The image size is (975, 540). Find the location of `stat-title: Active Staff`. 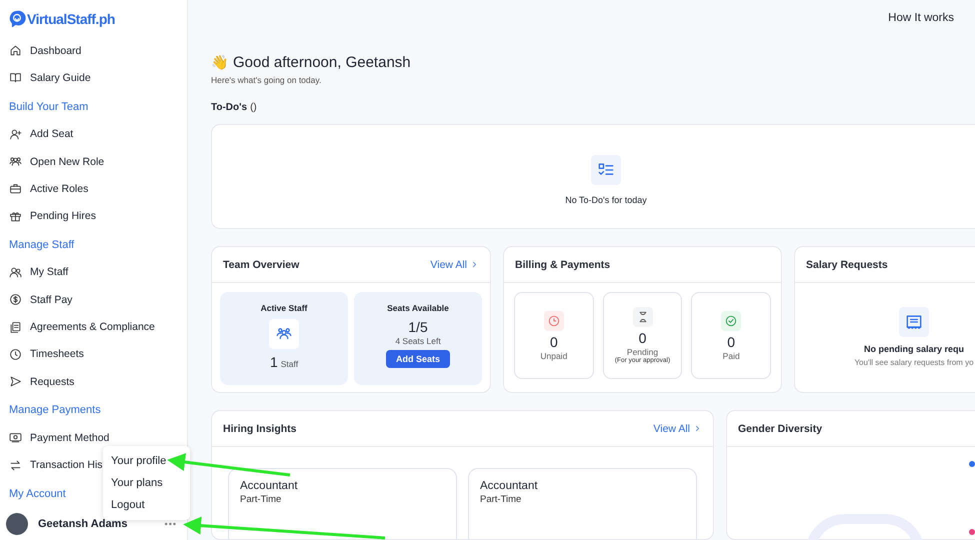

stat-title: Active Staff is located at coordinates (284, 308).